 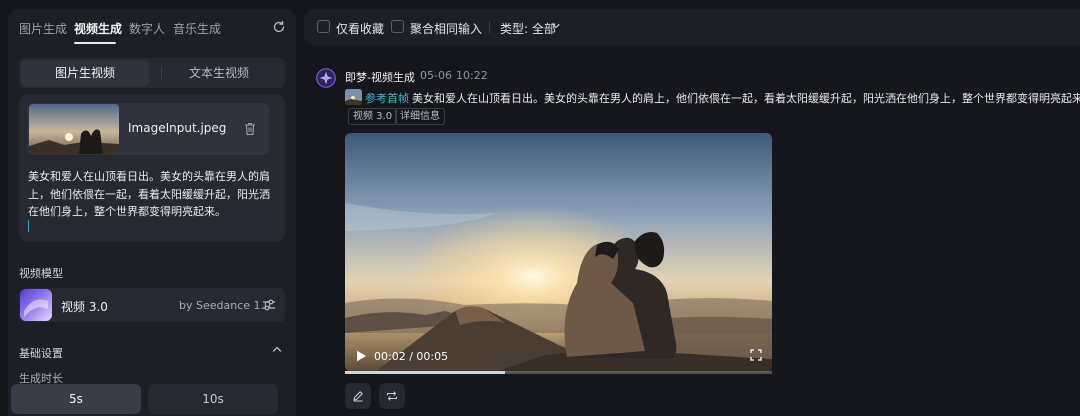 What do you see at coordinates (353, 97) in the screenshot?
I see `reference-frame-thumbnail` at bounding box center [353, 97].